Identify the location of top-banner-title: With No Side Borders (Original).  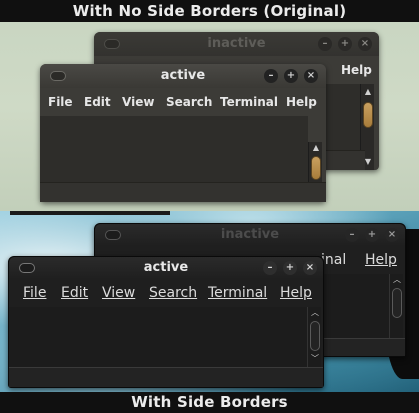
(209, 11).